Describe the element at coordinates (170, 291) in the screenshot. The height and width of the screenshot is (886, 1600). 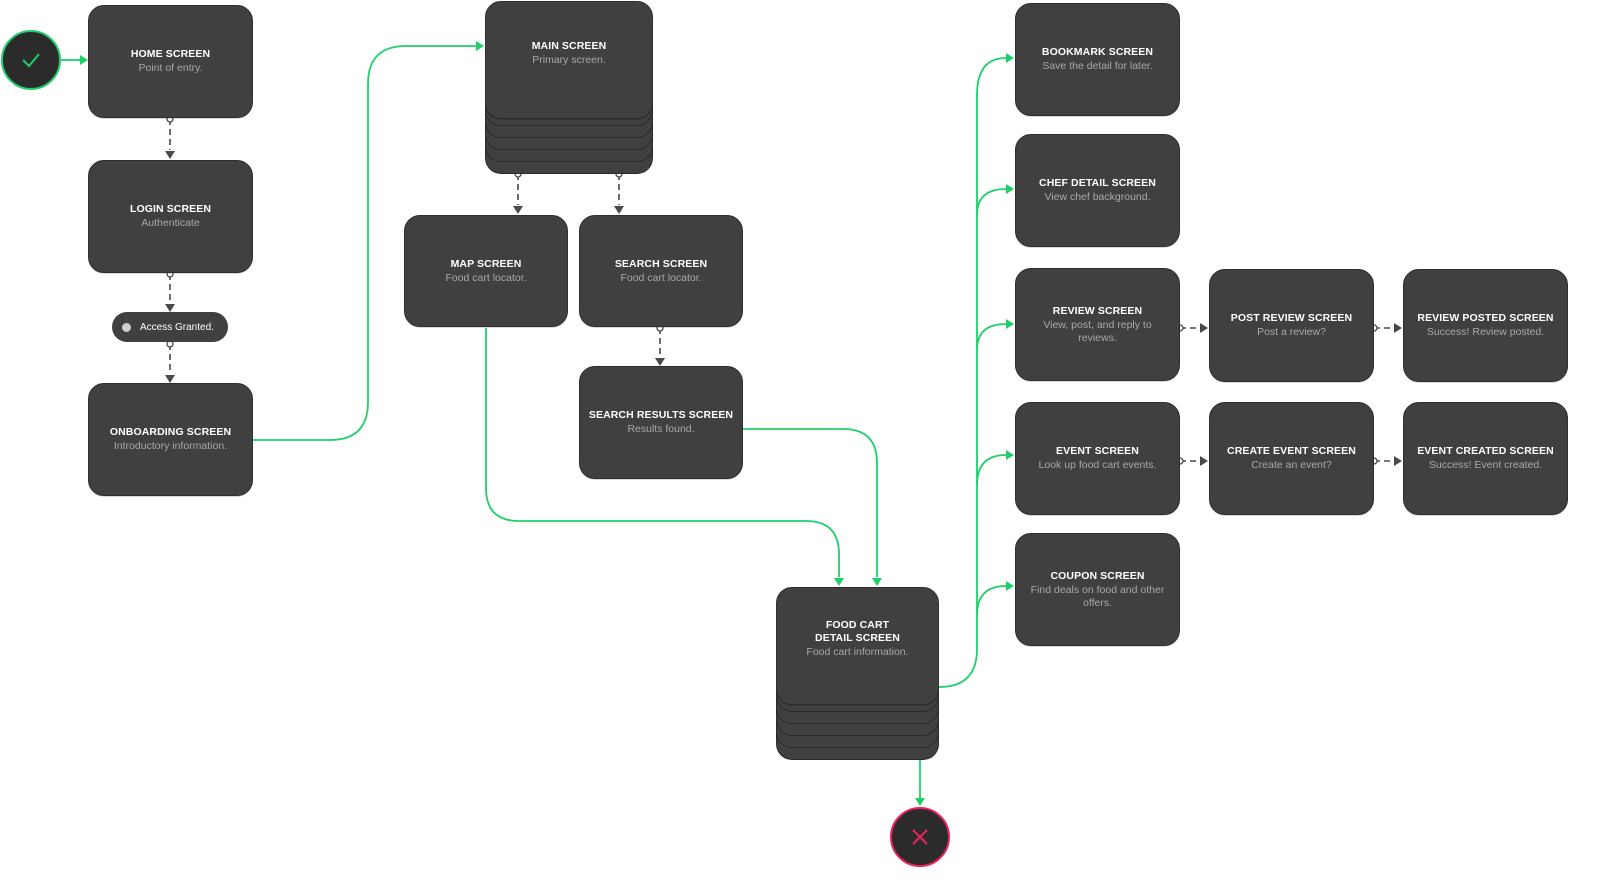
I see `edge-login-to-access` at that location.